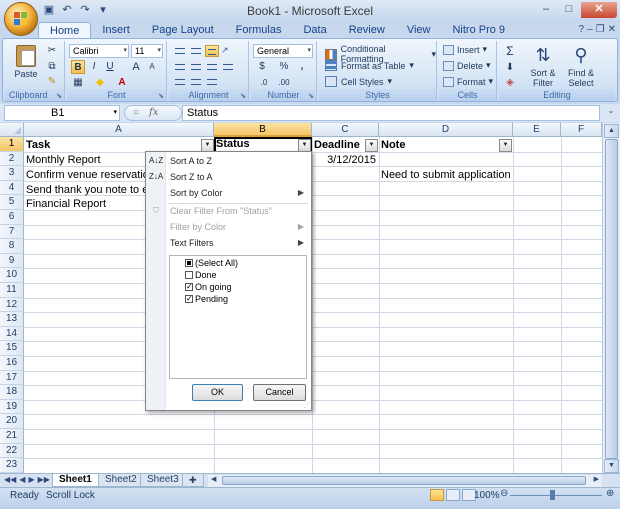 This screenshot has height=509, width=620. I want to click on minimize-button: –, so click(546, 10).